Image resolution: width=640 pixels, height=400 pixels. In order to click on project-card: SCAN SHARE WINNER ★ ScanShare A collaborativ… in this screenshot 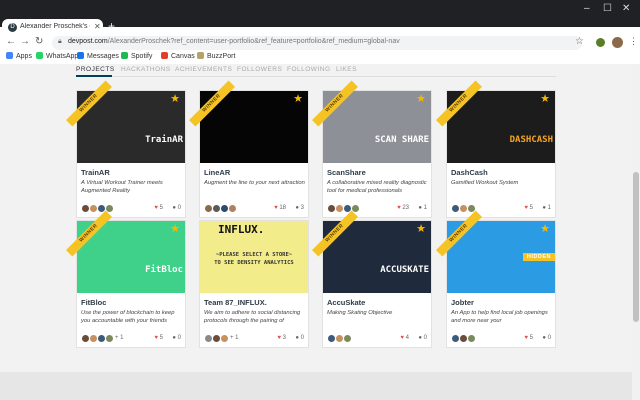, I will do `click(372, 149)`.